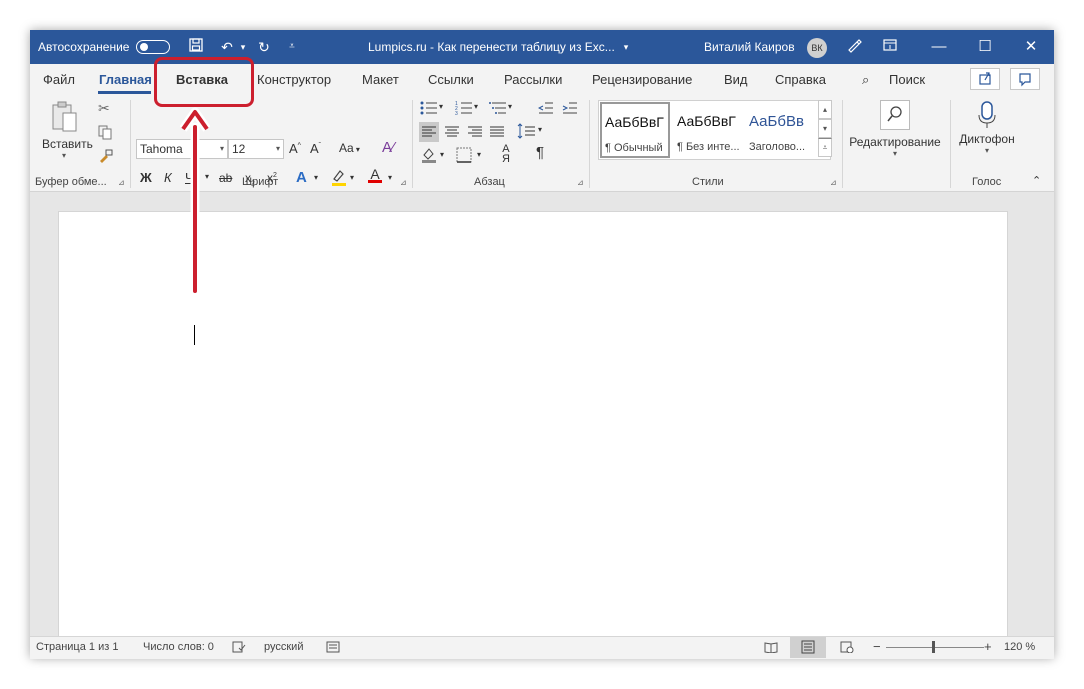 This screenshot has width=1084, height=689. Describe the element at coordinates (877, 646) in the screenshot. I see `zoom-out-button: −` at that location.